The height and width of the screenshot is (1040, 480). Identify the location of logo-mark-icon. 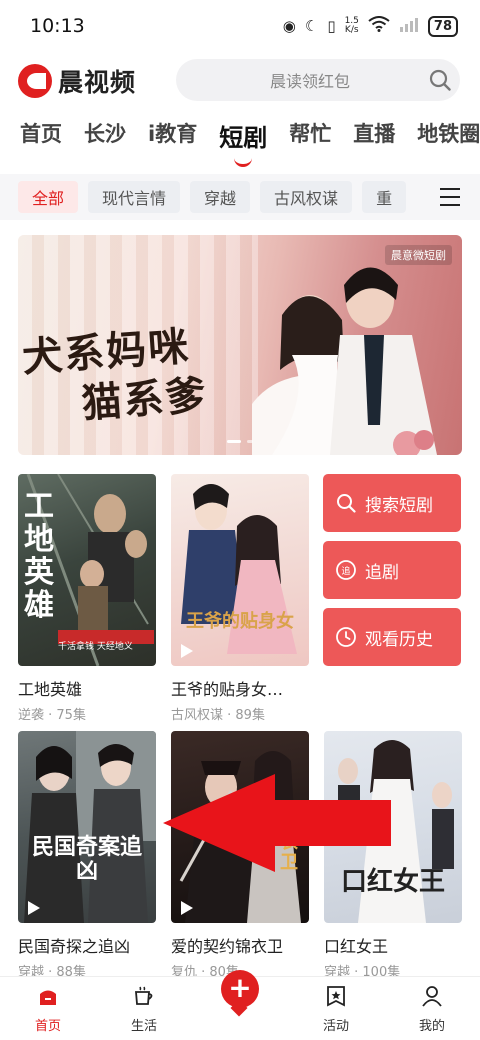
(35, 81).